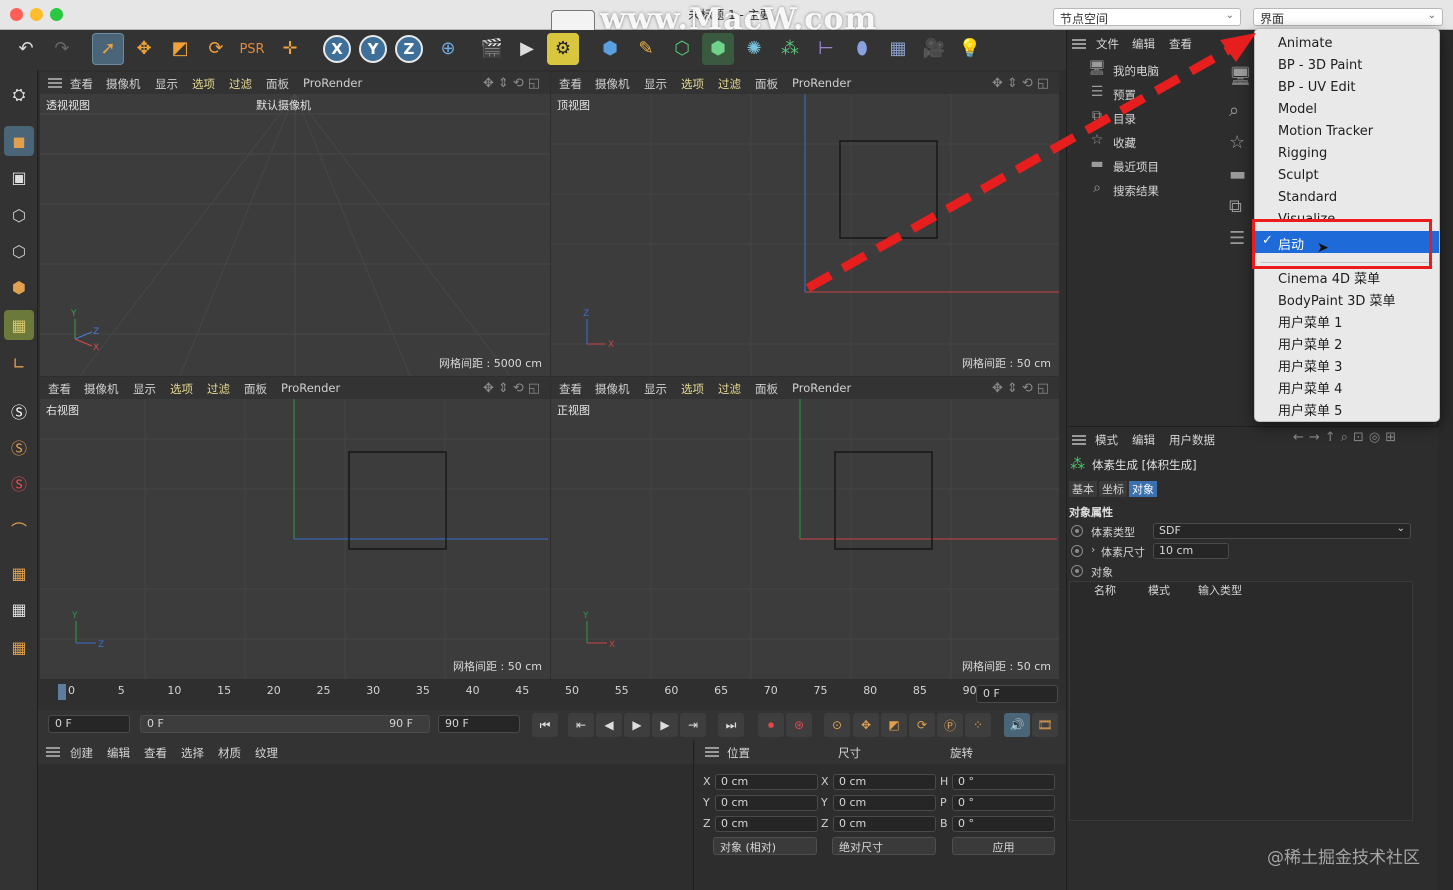 This screenshot has width=1453, height=890. Describe the element at coordinates (19, 363) in the screenshot. I see `axis-mode-icon: ∟` at that location.